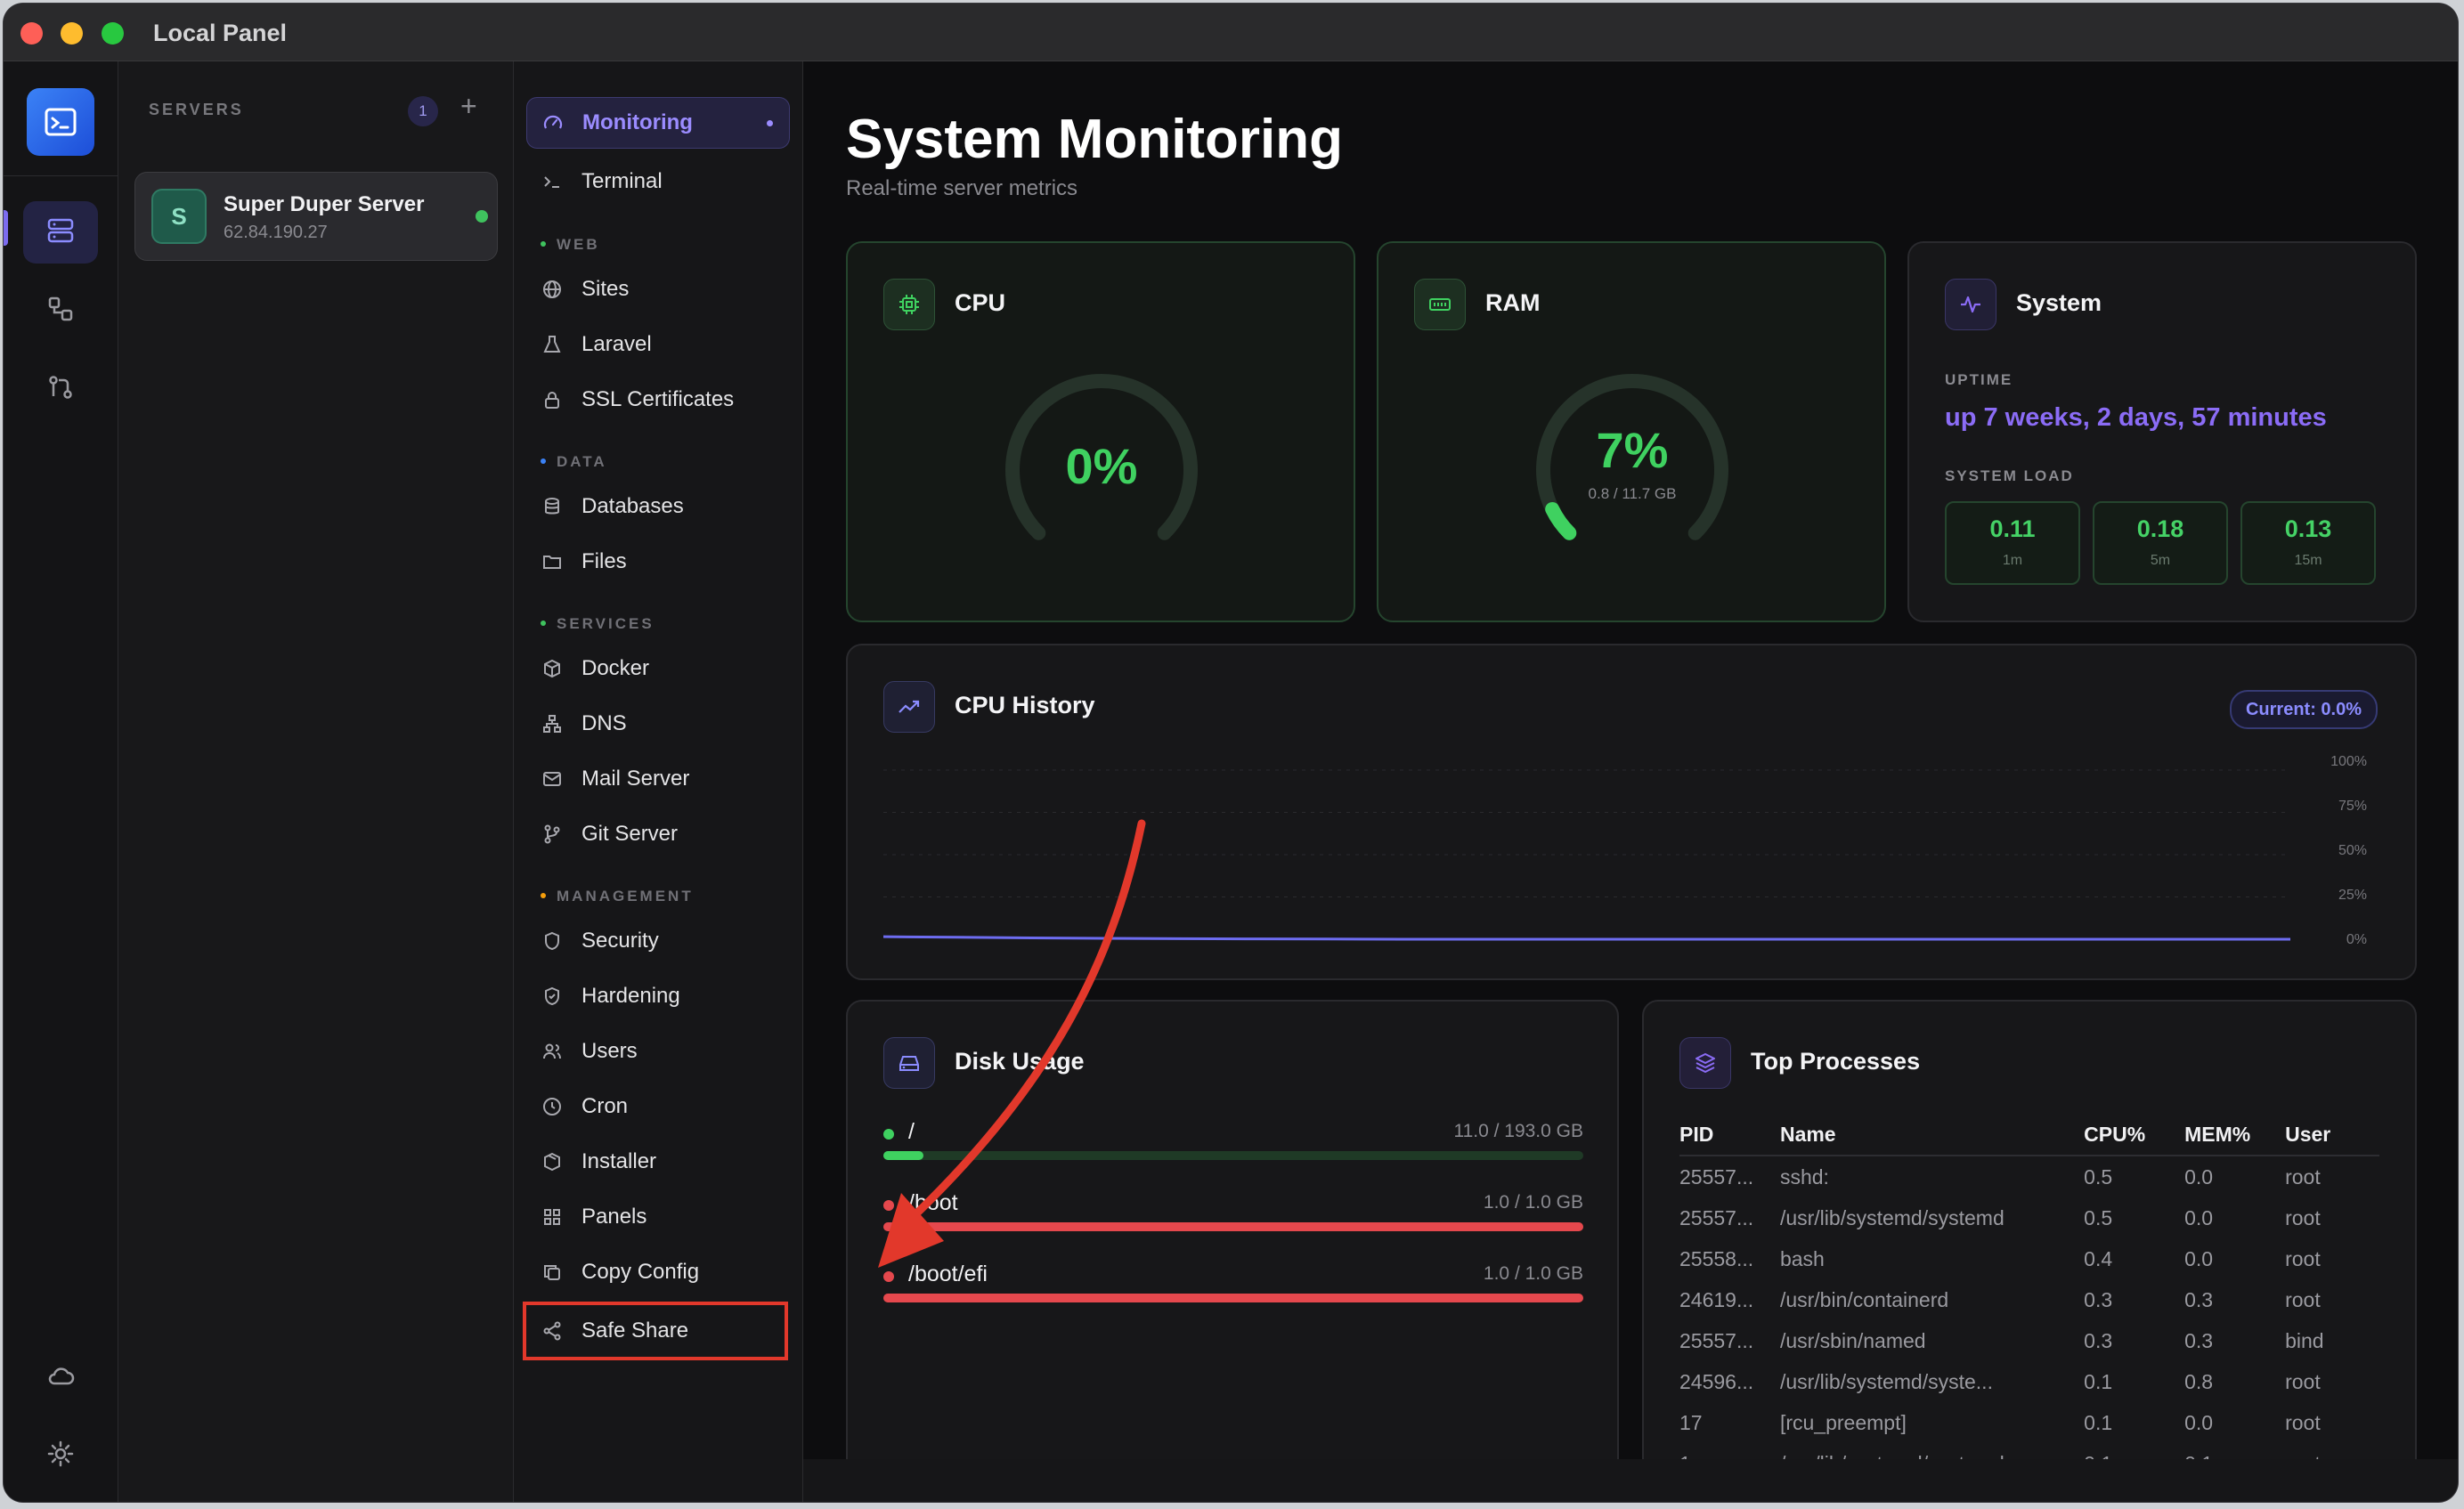  Describe the element at coordinates (658, 668) in the screenshot. I see `nav-item-docker: Docker` at that location.